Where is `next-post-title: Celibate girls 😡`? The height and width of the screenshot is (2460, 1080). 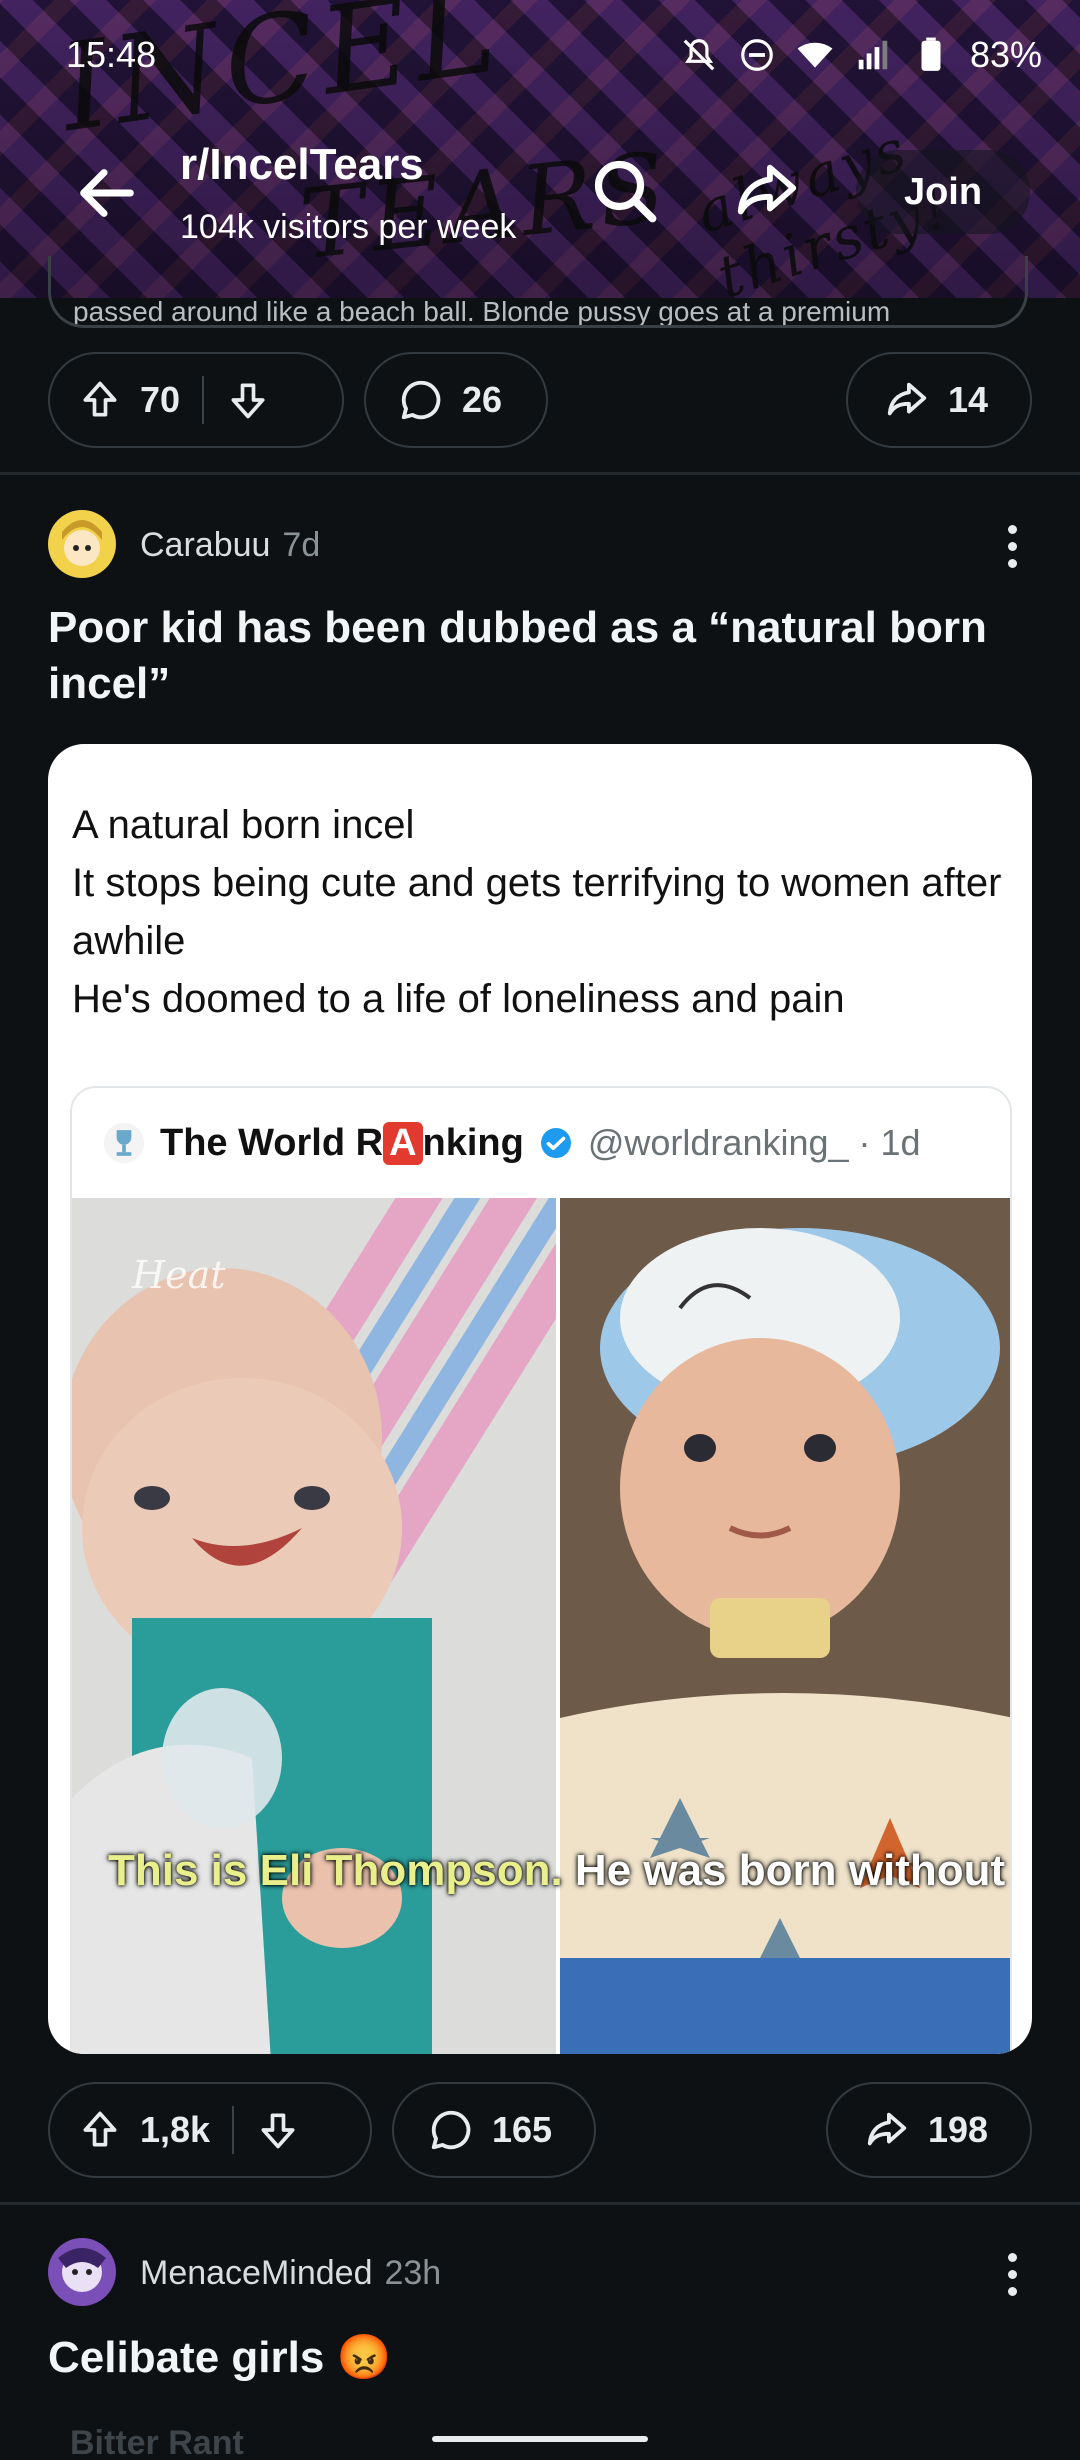
next-post-title: Celibate girls 😡 is located at coordinates (543, 2358).